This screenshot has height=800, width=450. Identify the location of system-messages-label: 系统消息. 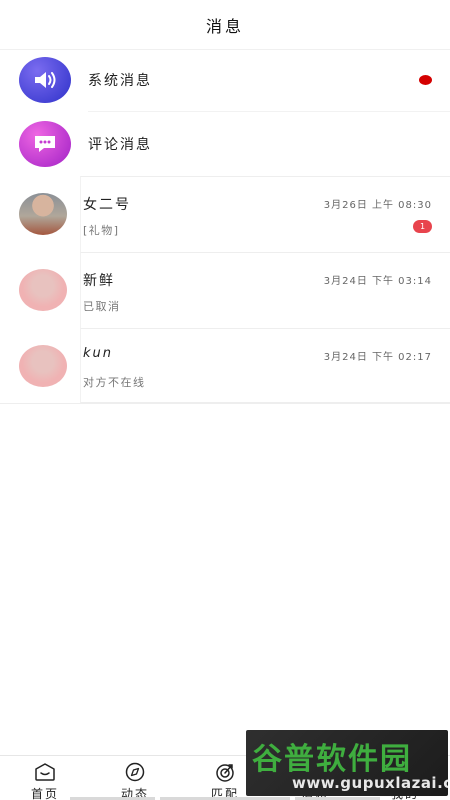
(120, 81).